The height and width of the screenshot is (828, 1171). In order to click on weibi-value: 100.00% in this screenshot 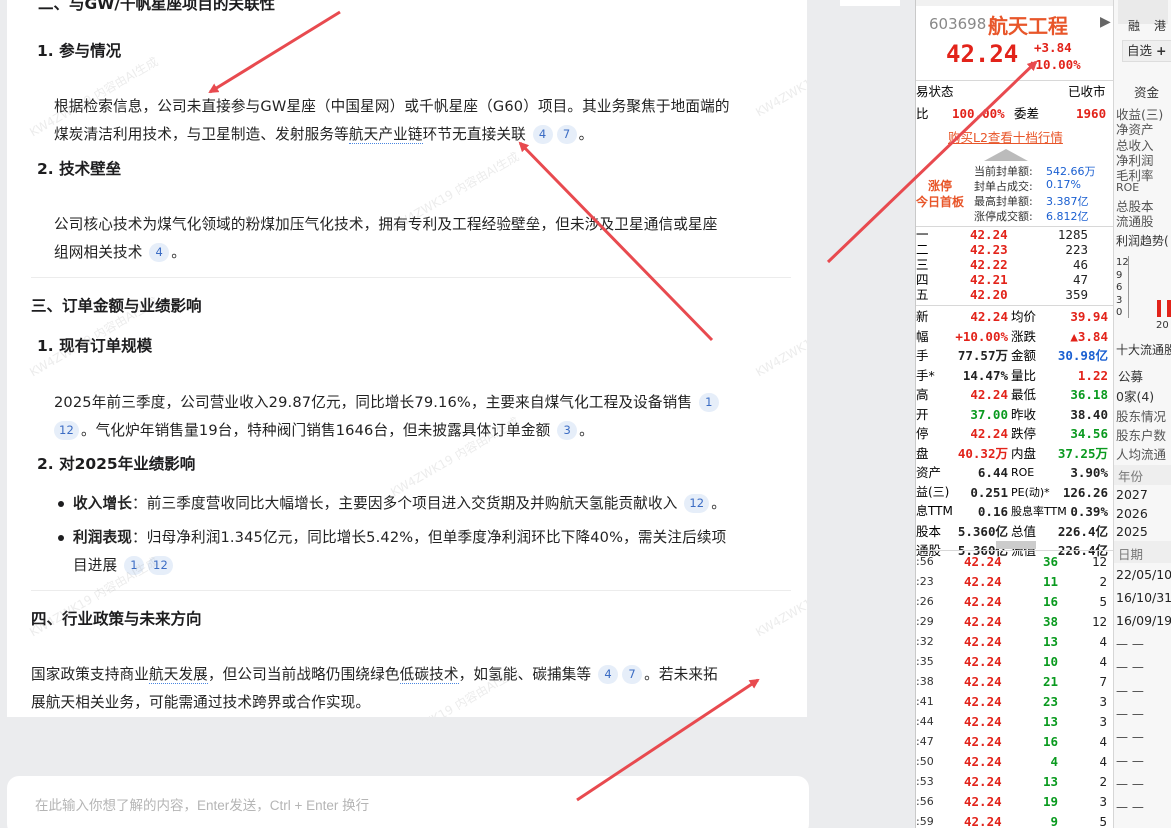, I will do `click(978, 113)`.